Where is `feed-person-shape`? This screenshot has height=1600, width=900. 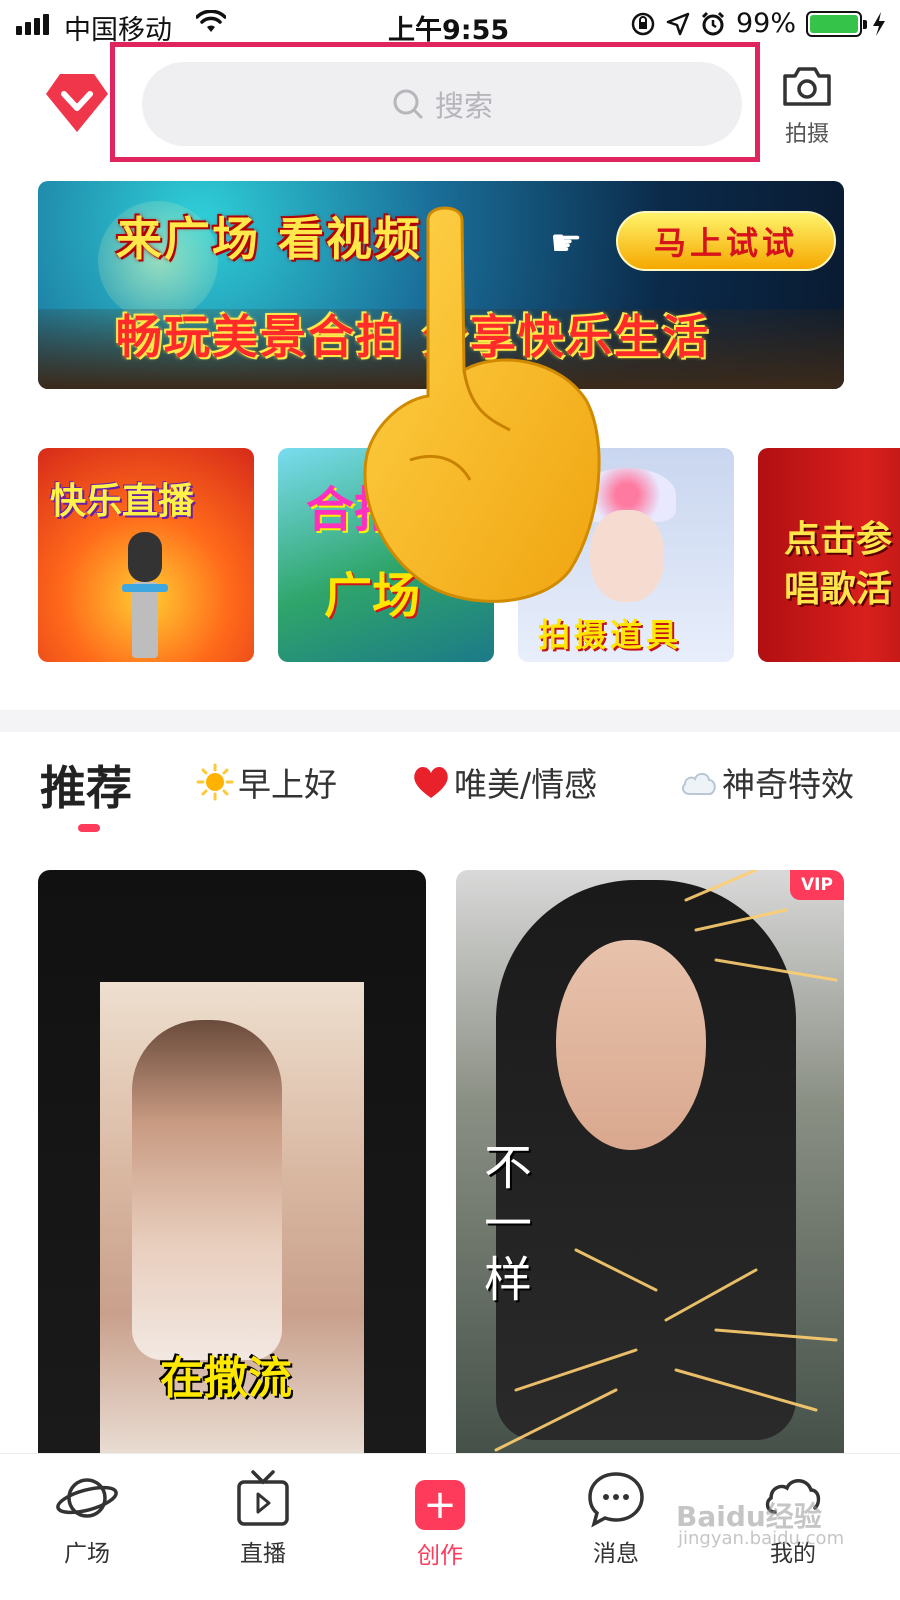 feed-person-shape is located at coordinates (207, 1190).